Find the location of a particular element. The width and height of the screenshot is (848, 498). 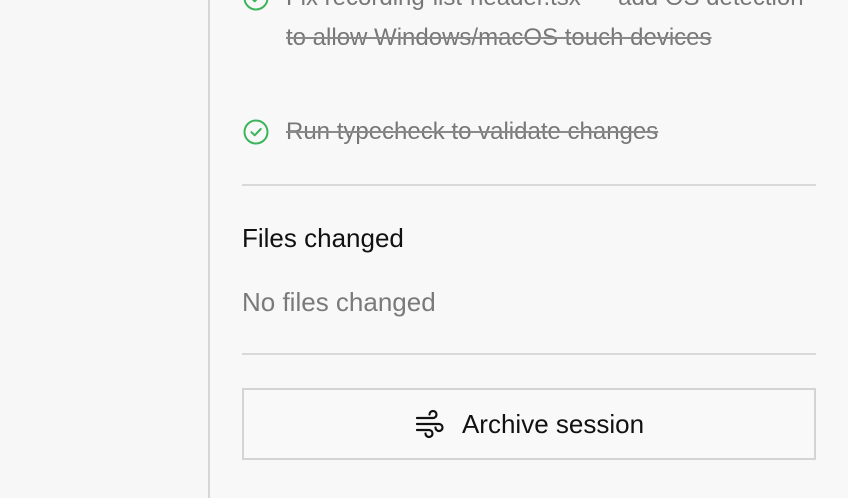

files-changed-title: Files changed is located at coordinates (323, 238).